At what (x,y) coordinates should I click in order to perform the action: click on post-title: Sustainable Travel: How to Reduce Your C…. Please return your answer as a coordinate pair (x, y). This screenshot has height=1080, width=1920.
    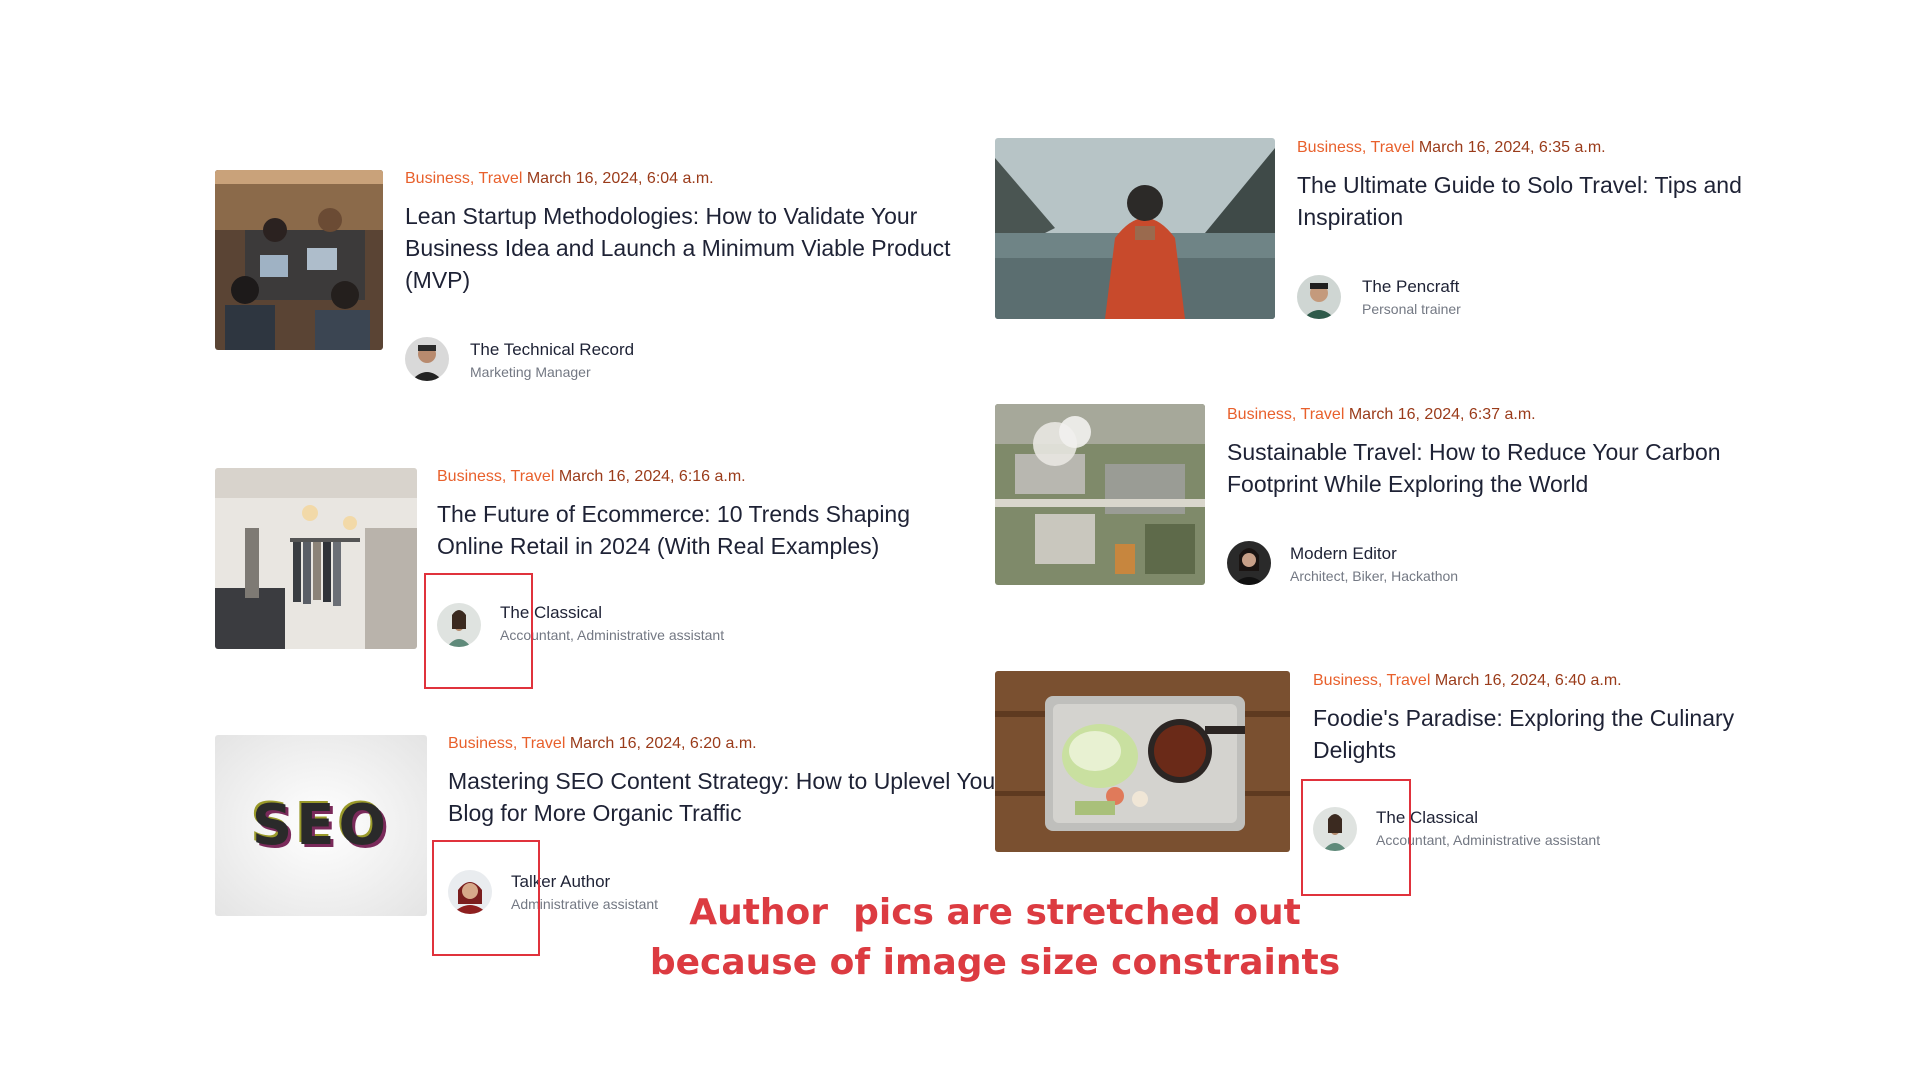
    Looking at the image, I should click on (1512, 468).